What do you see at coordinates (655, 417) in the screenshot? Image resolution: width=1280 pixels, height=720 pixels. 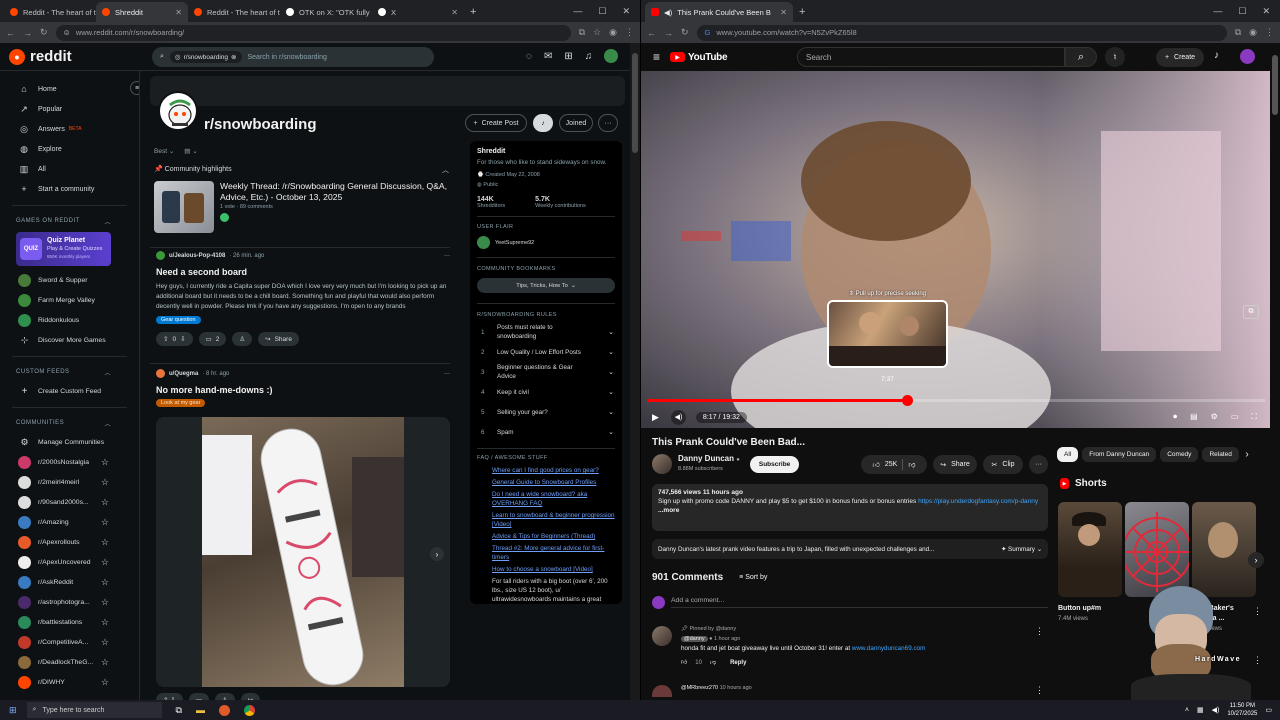 I see `play-icon: ▶` at bounding box center [655, 417].